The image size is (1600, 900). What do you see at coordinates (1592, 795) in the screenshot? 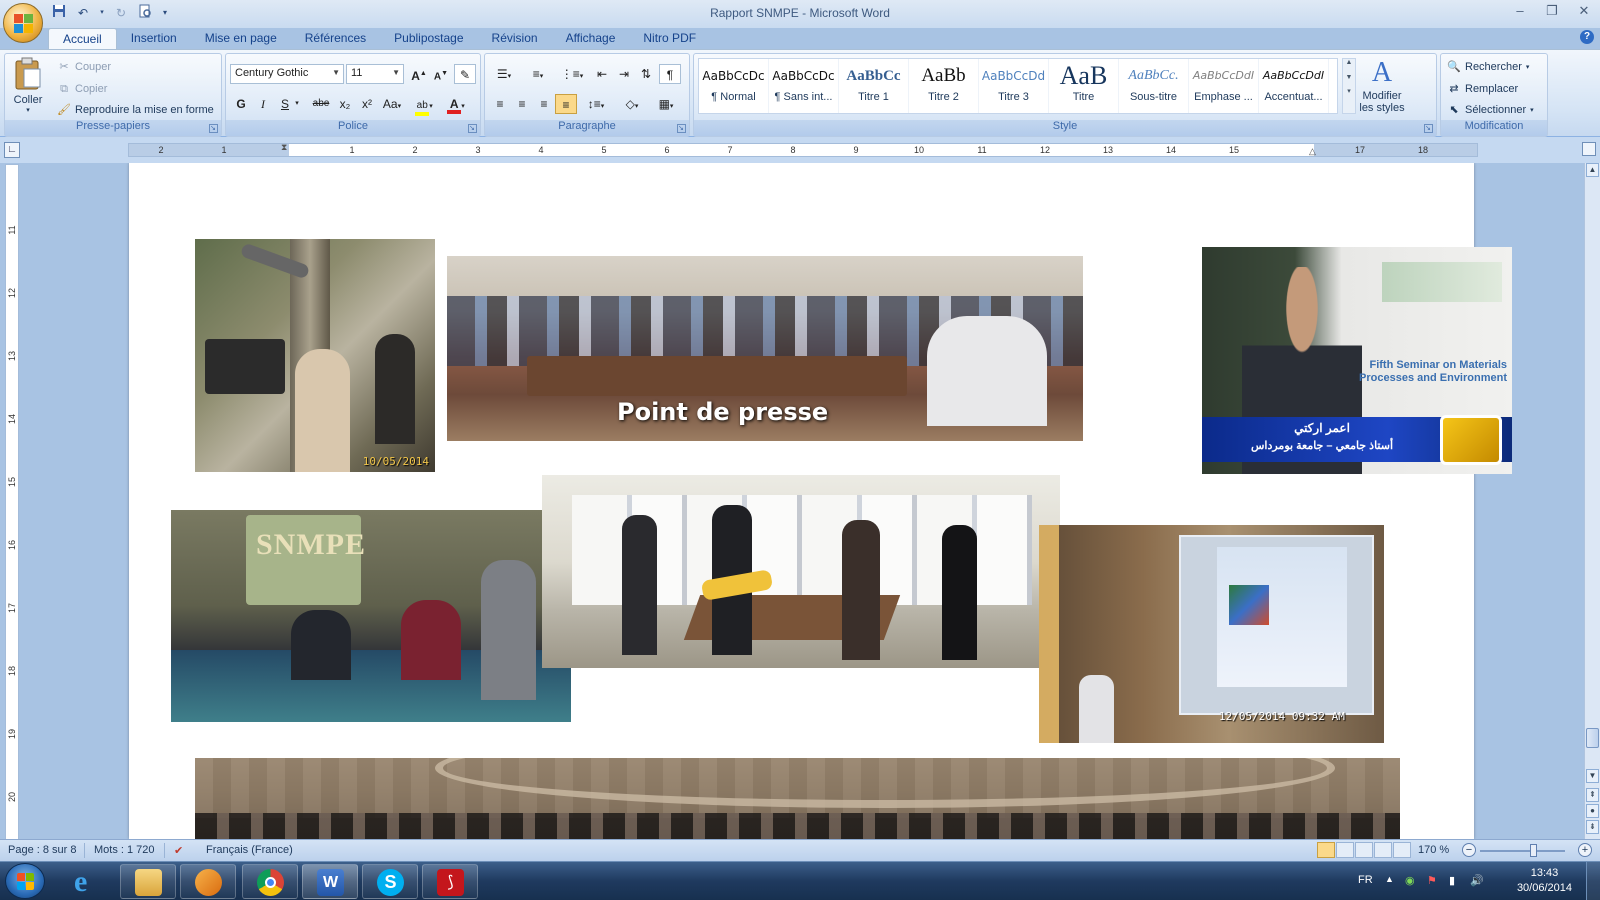
I see `previous-page-icon: ⇞` at bounding box center [1592, 795].